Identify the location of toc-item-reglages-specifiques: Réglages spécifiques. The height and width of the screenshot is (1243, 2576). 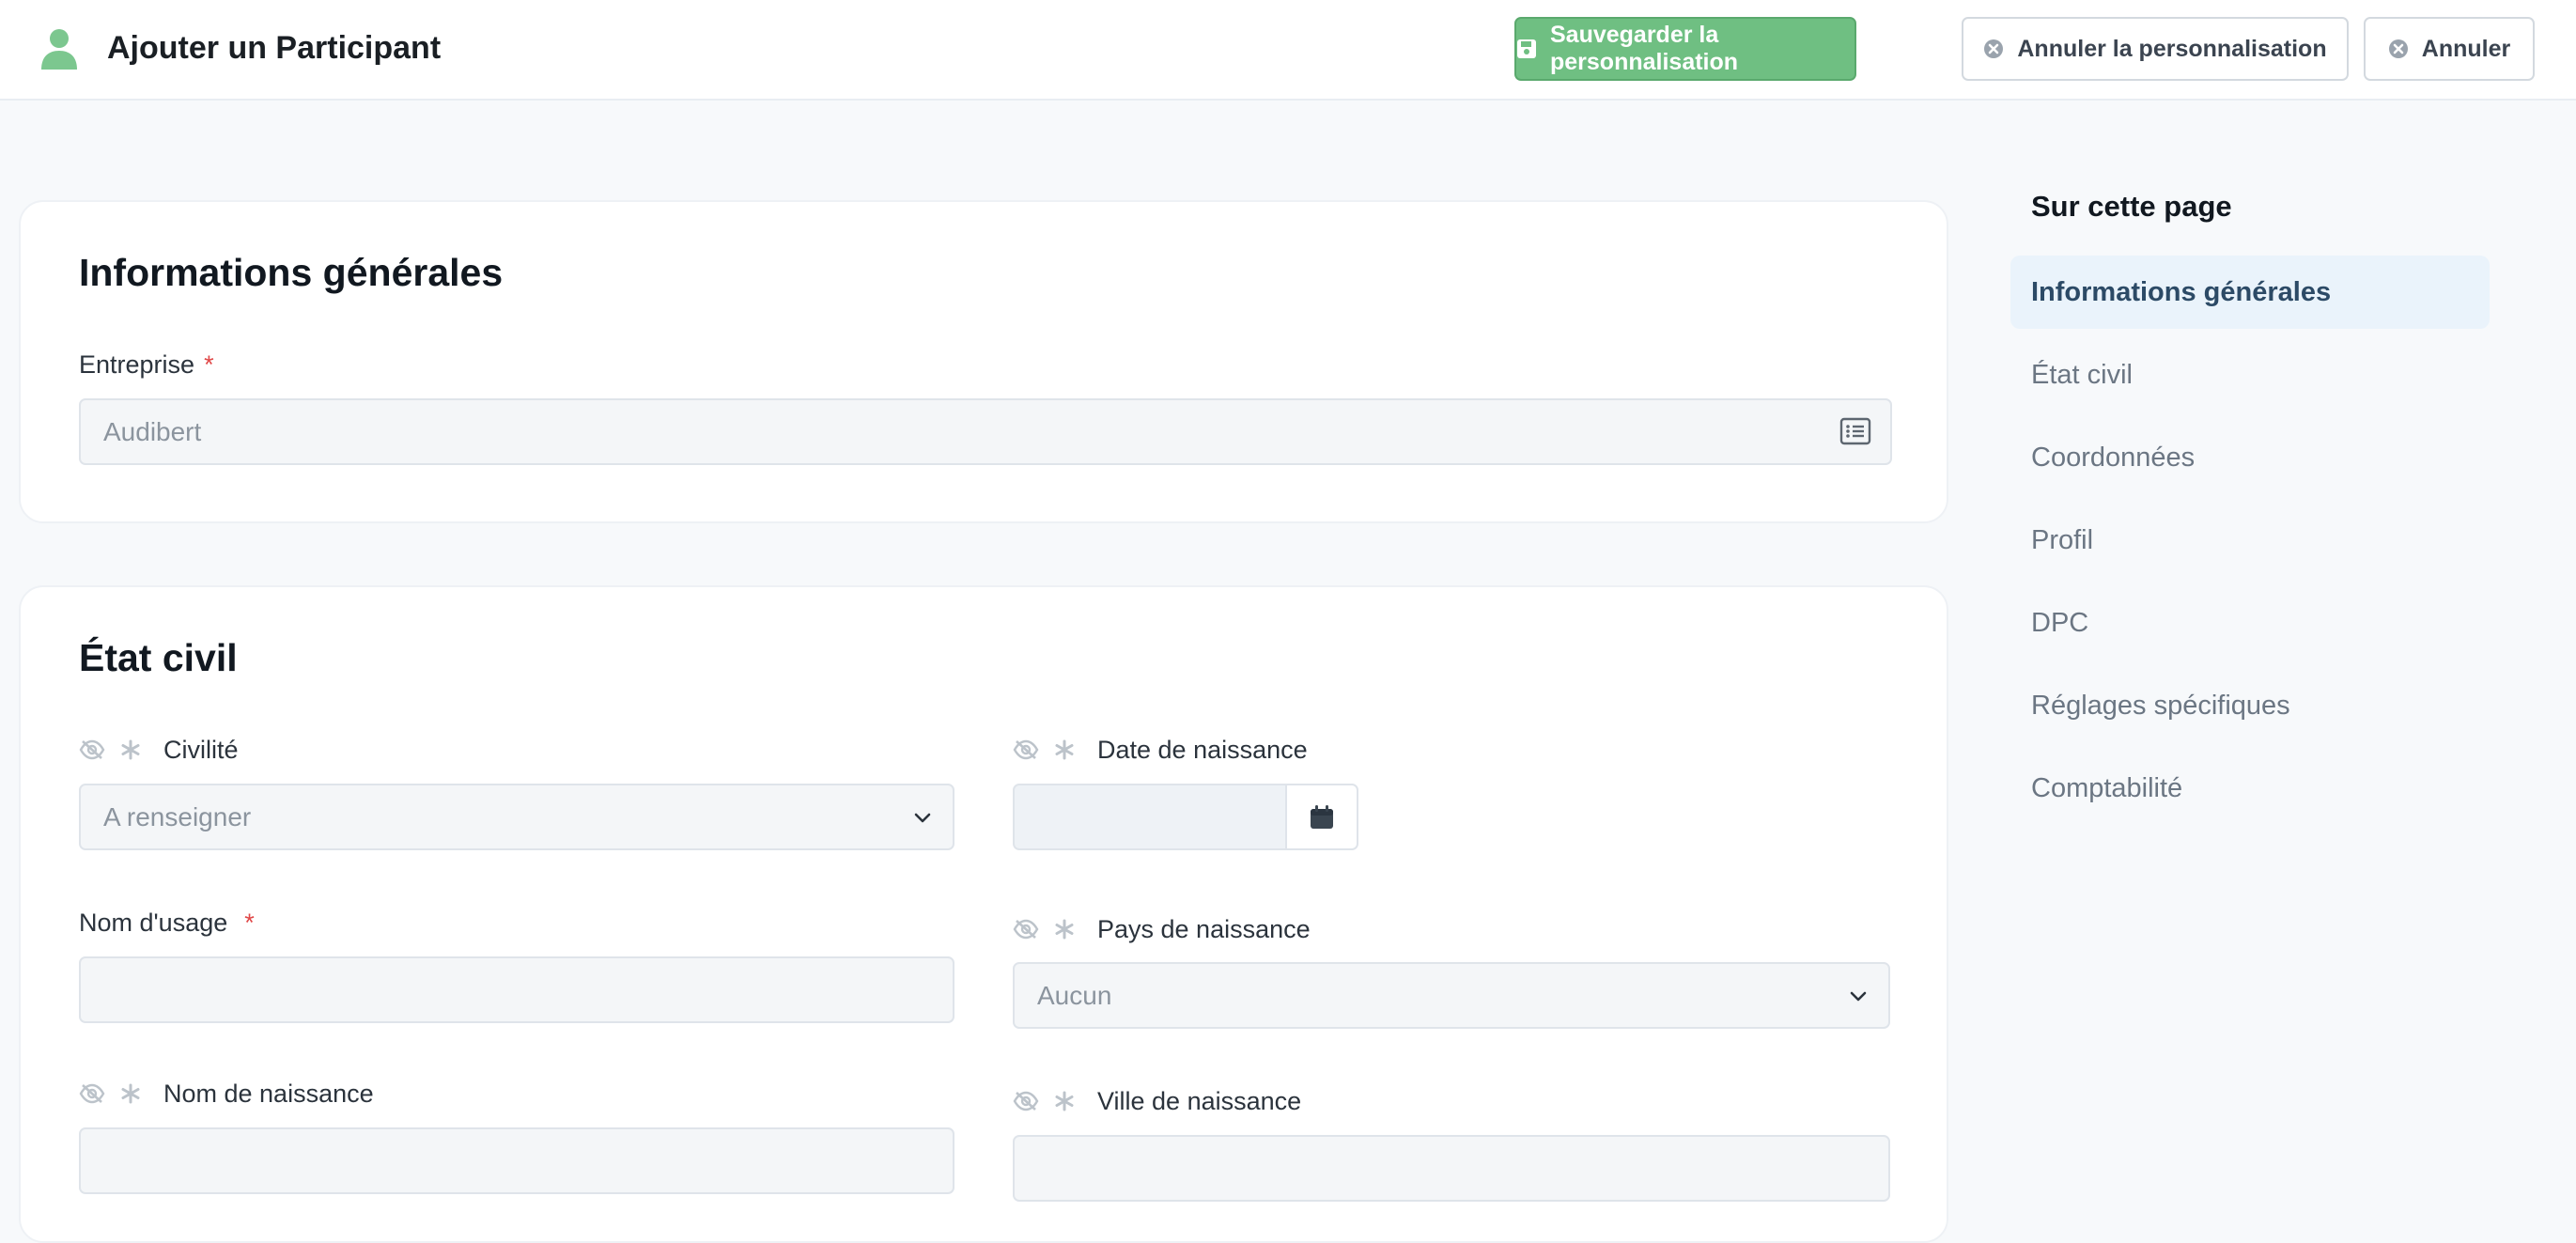
(2250, 706).